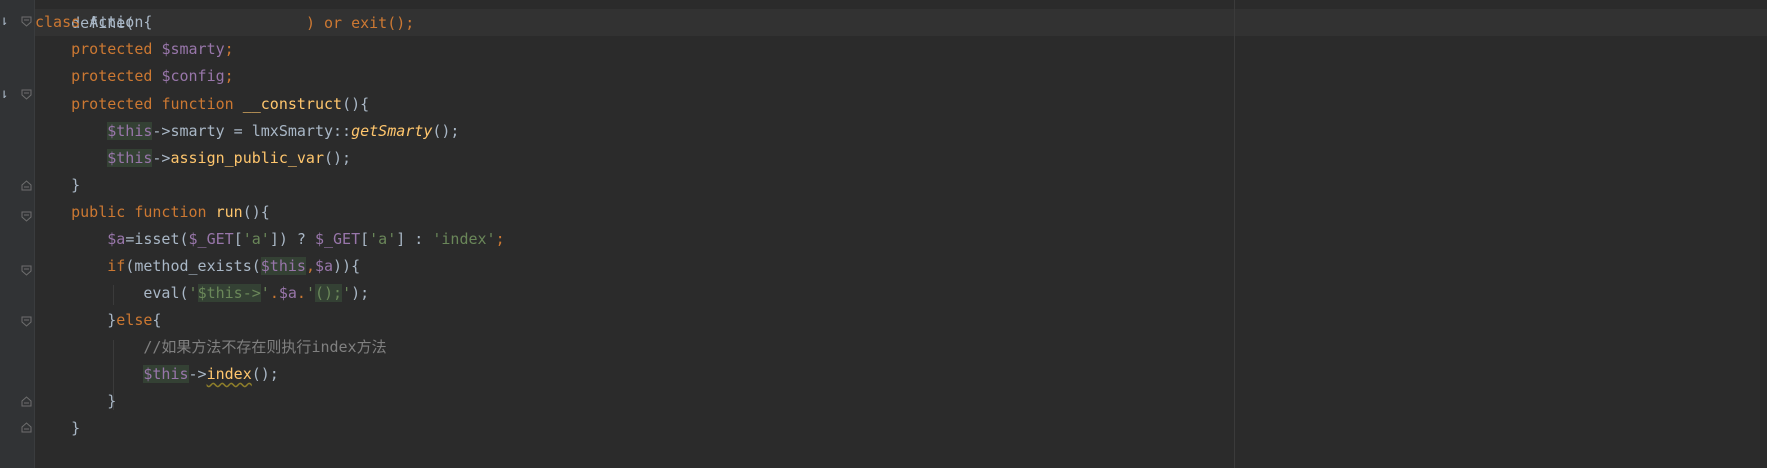 The height and width of the screenshot is (468, 1767). What do you see at coordinates (58, 22) in the screenshot?
I see `keyword: class` at bounding box center [58, 22].